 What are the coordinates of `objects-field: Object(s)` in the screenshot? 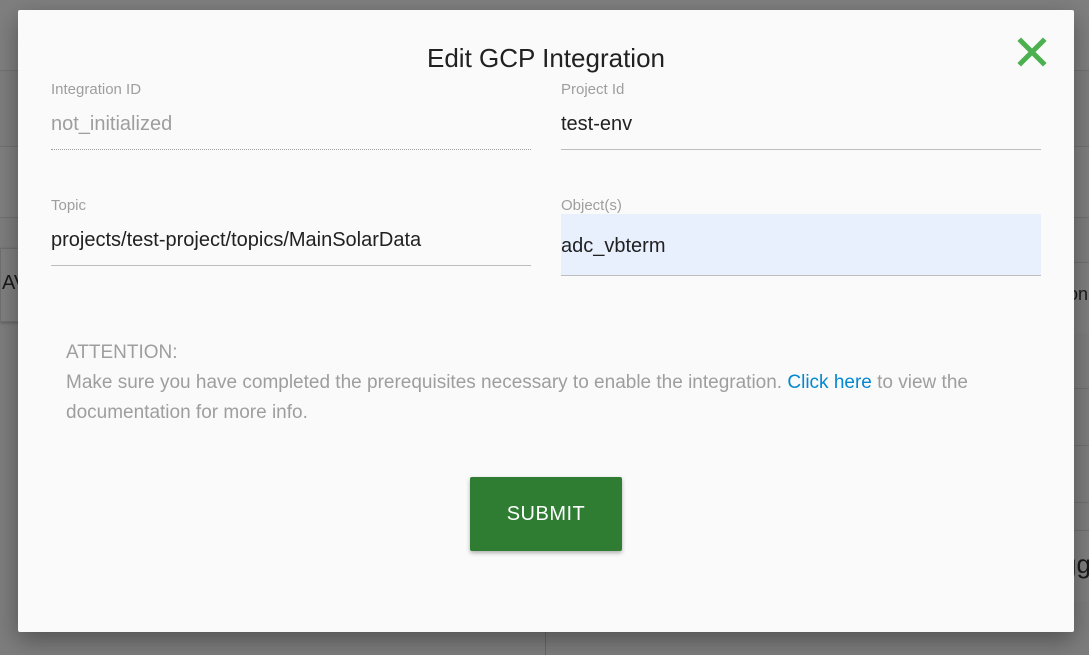 It's located at (801, 236).